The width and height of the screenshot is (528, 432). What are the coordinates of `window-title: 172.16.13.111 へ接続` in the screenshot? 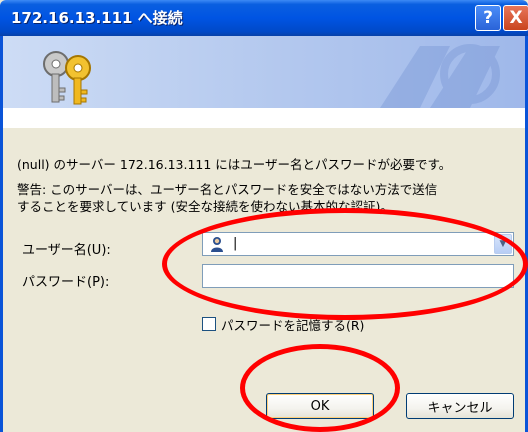 It's located at (97, 18).